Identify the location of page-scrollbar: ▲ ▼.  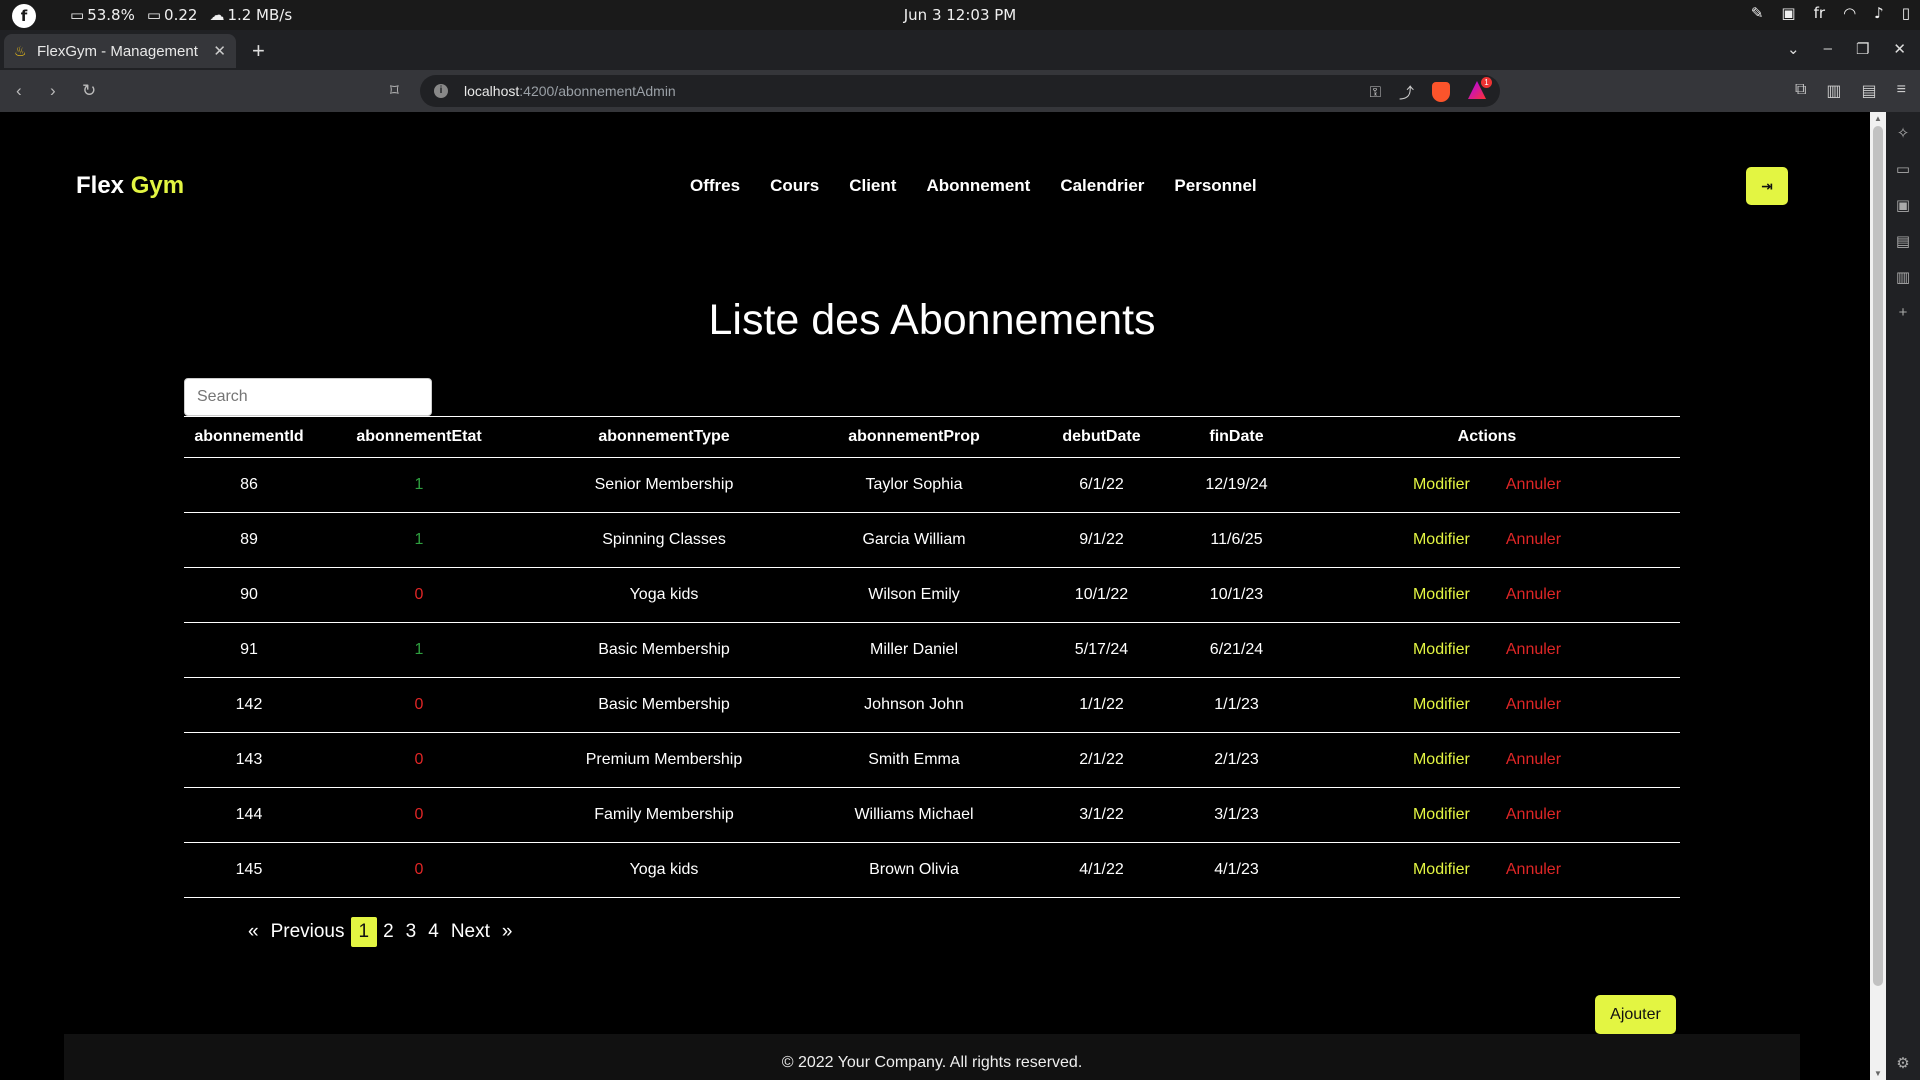
(1878, 596).